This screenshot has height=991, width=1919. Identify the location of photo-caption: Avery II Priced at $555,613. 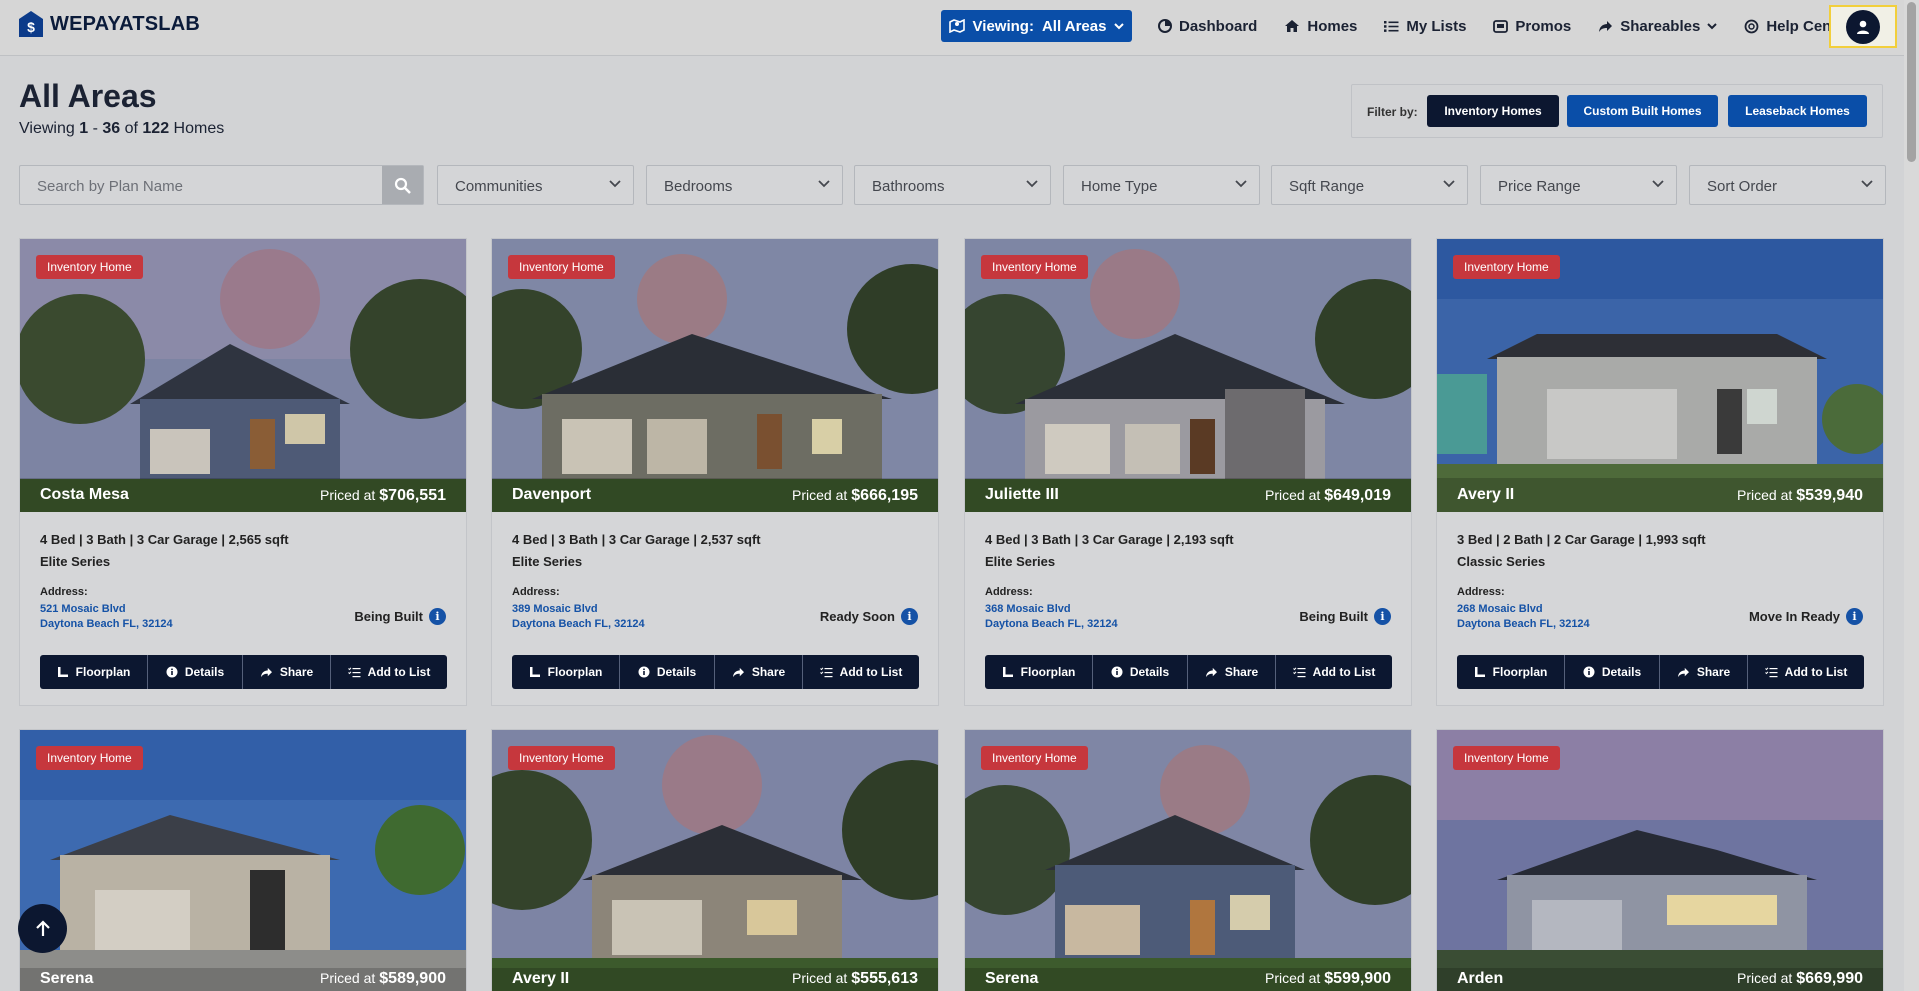
(715, 979).